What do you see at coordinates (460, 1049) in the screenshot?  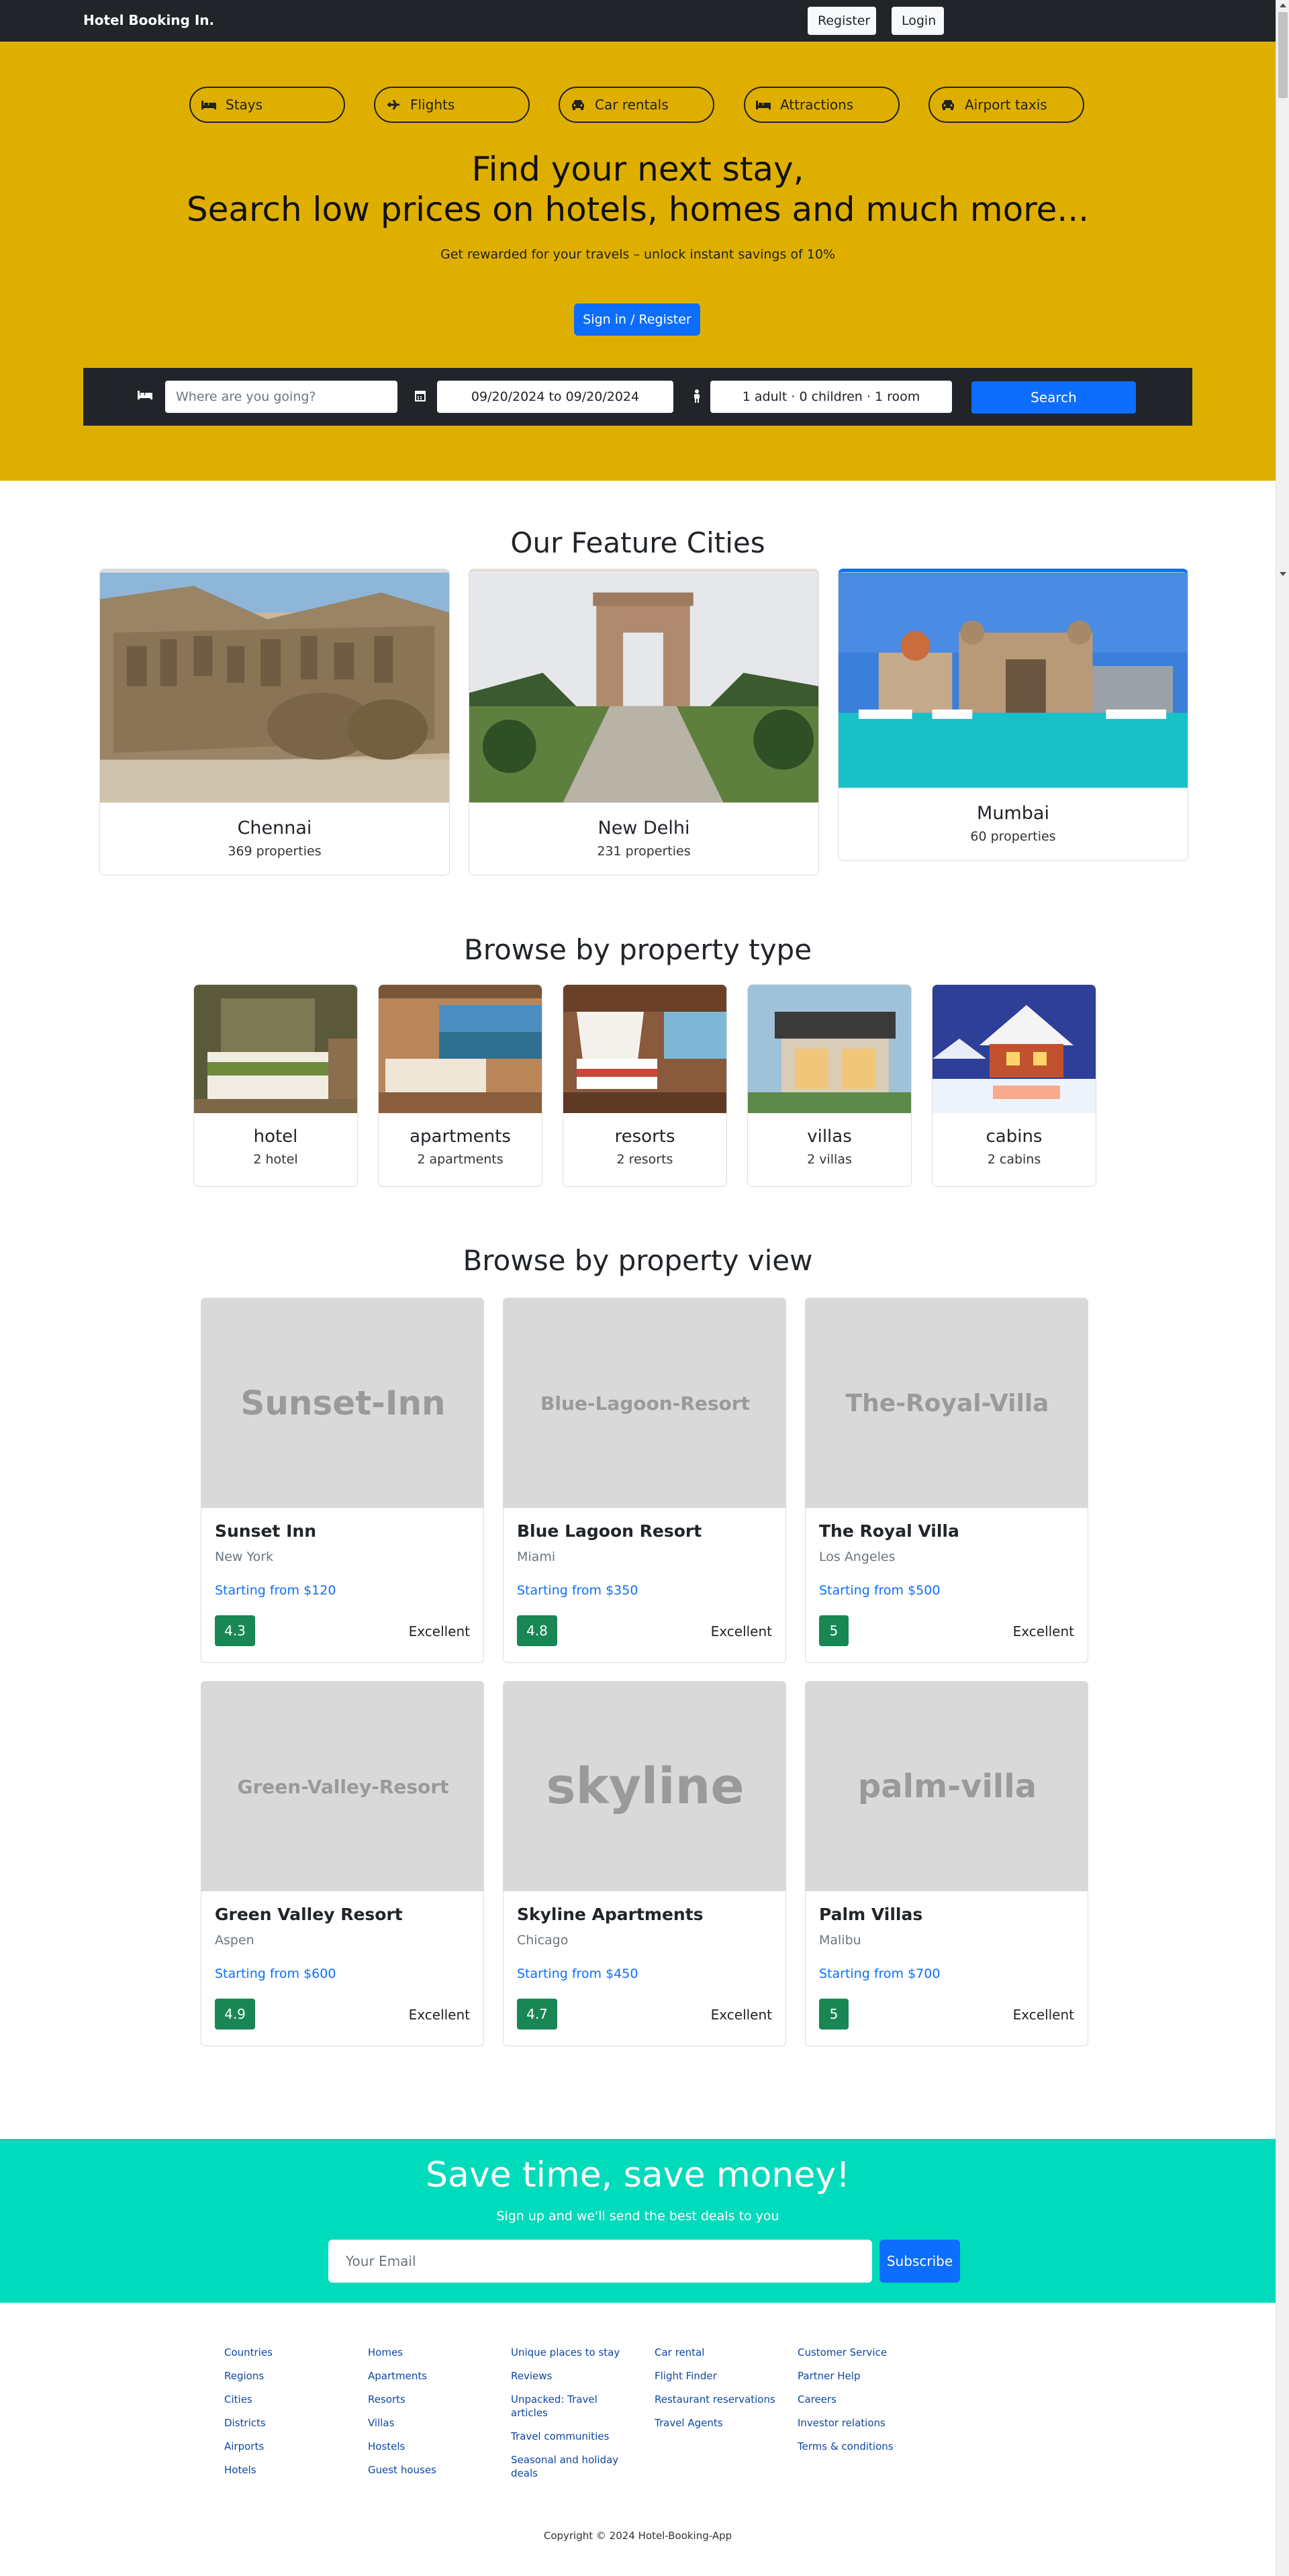 I see `apartments-image` at bounding box center [460, 1049].